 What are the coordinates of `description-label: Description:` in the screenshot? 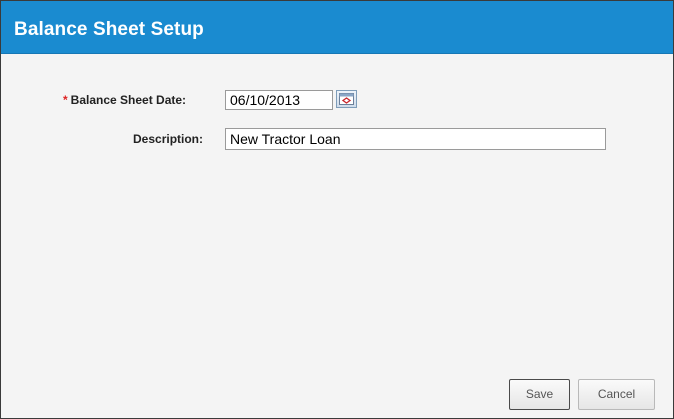 It's located at (168, 139).